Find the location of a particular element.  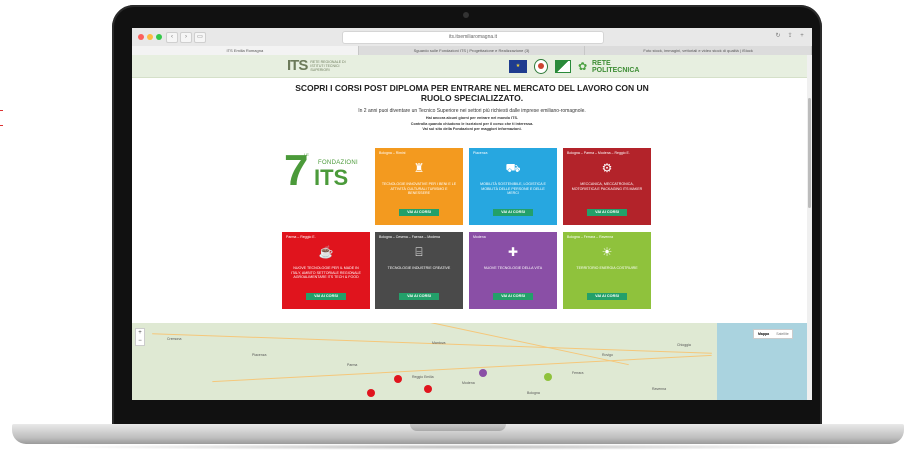

map-marker-modena is located at coordinates (483, 373).